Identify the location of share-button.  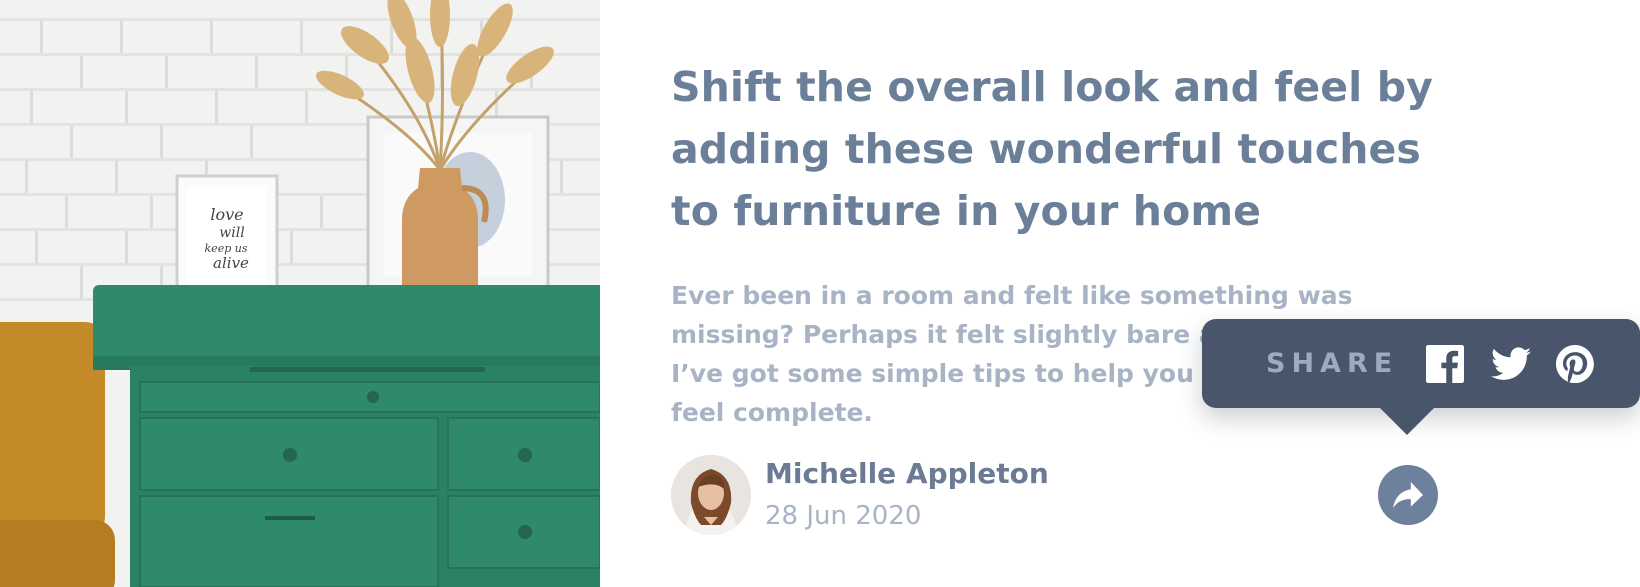
(1408, 495).